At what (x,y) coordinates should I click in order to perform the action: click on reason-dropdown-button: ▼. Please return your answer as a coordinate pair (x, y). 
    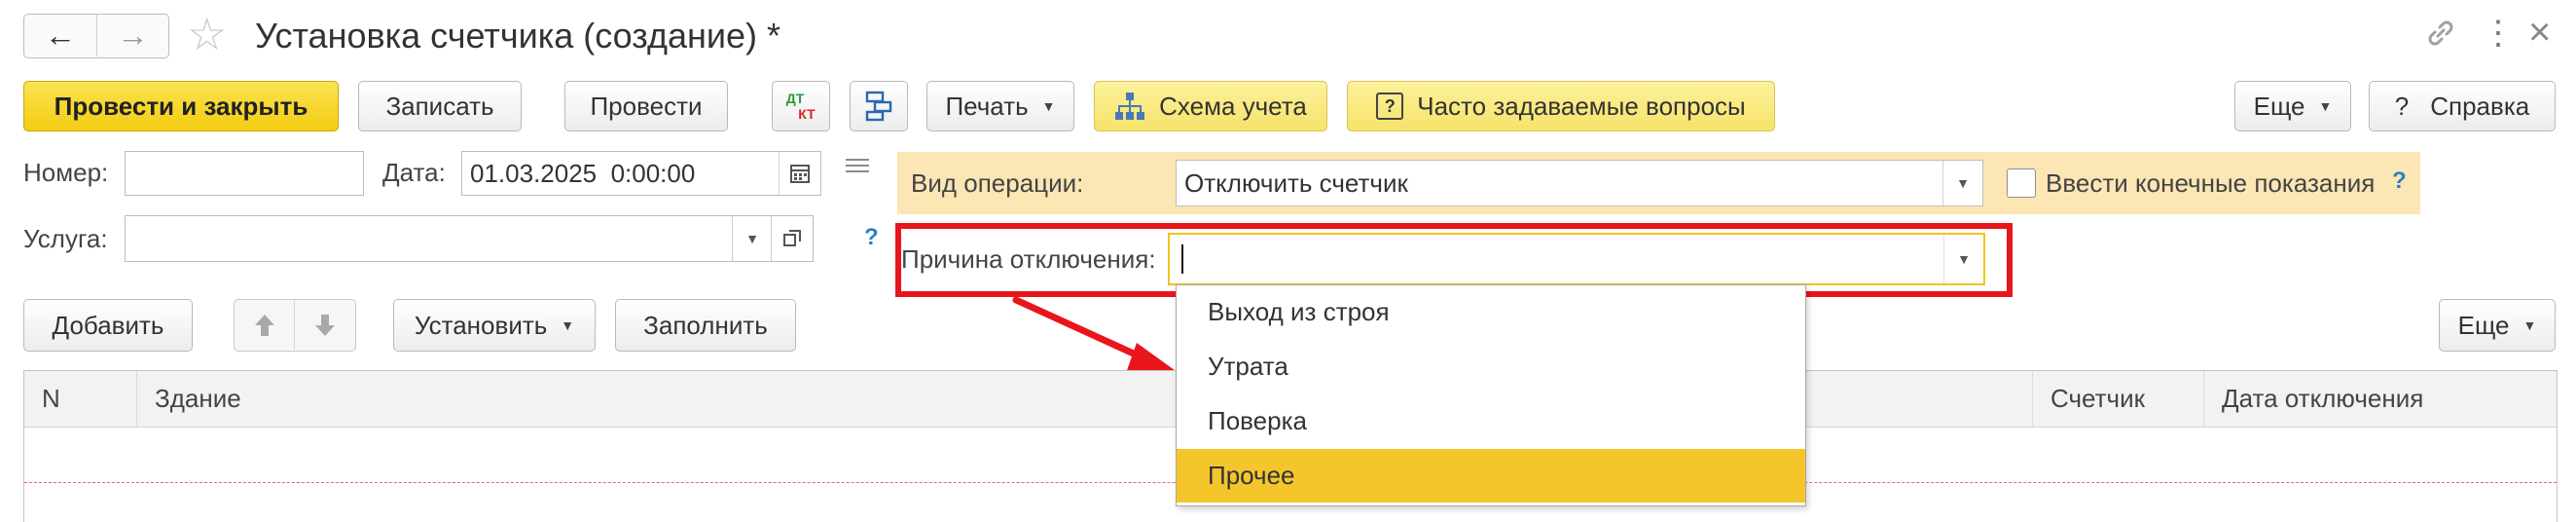
    Looking at the image, I should click on (1963, 259).